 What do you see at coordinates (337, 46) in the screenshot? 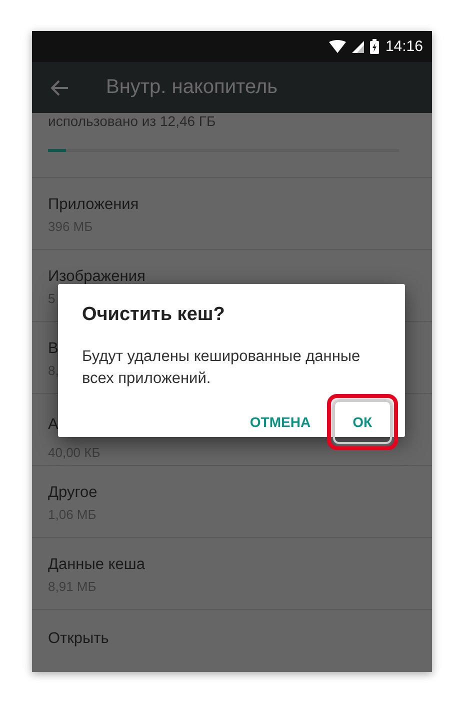
I see `wifi-icon` at bounding box center [337, 46].